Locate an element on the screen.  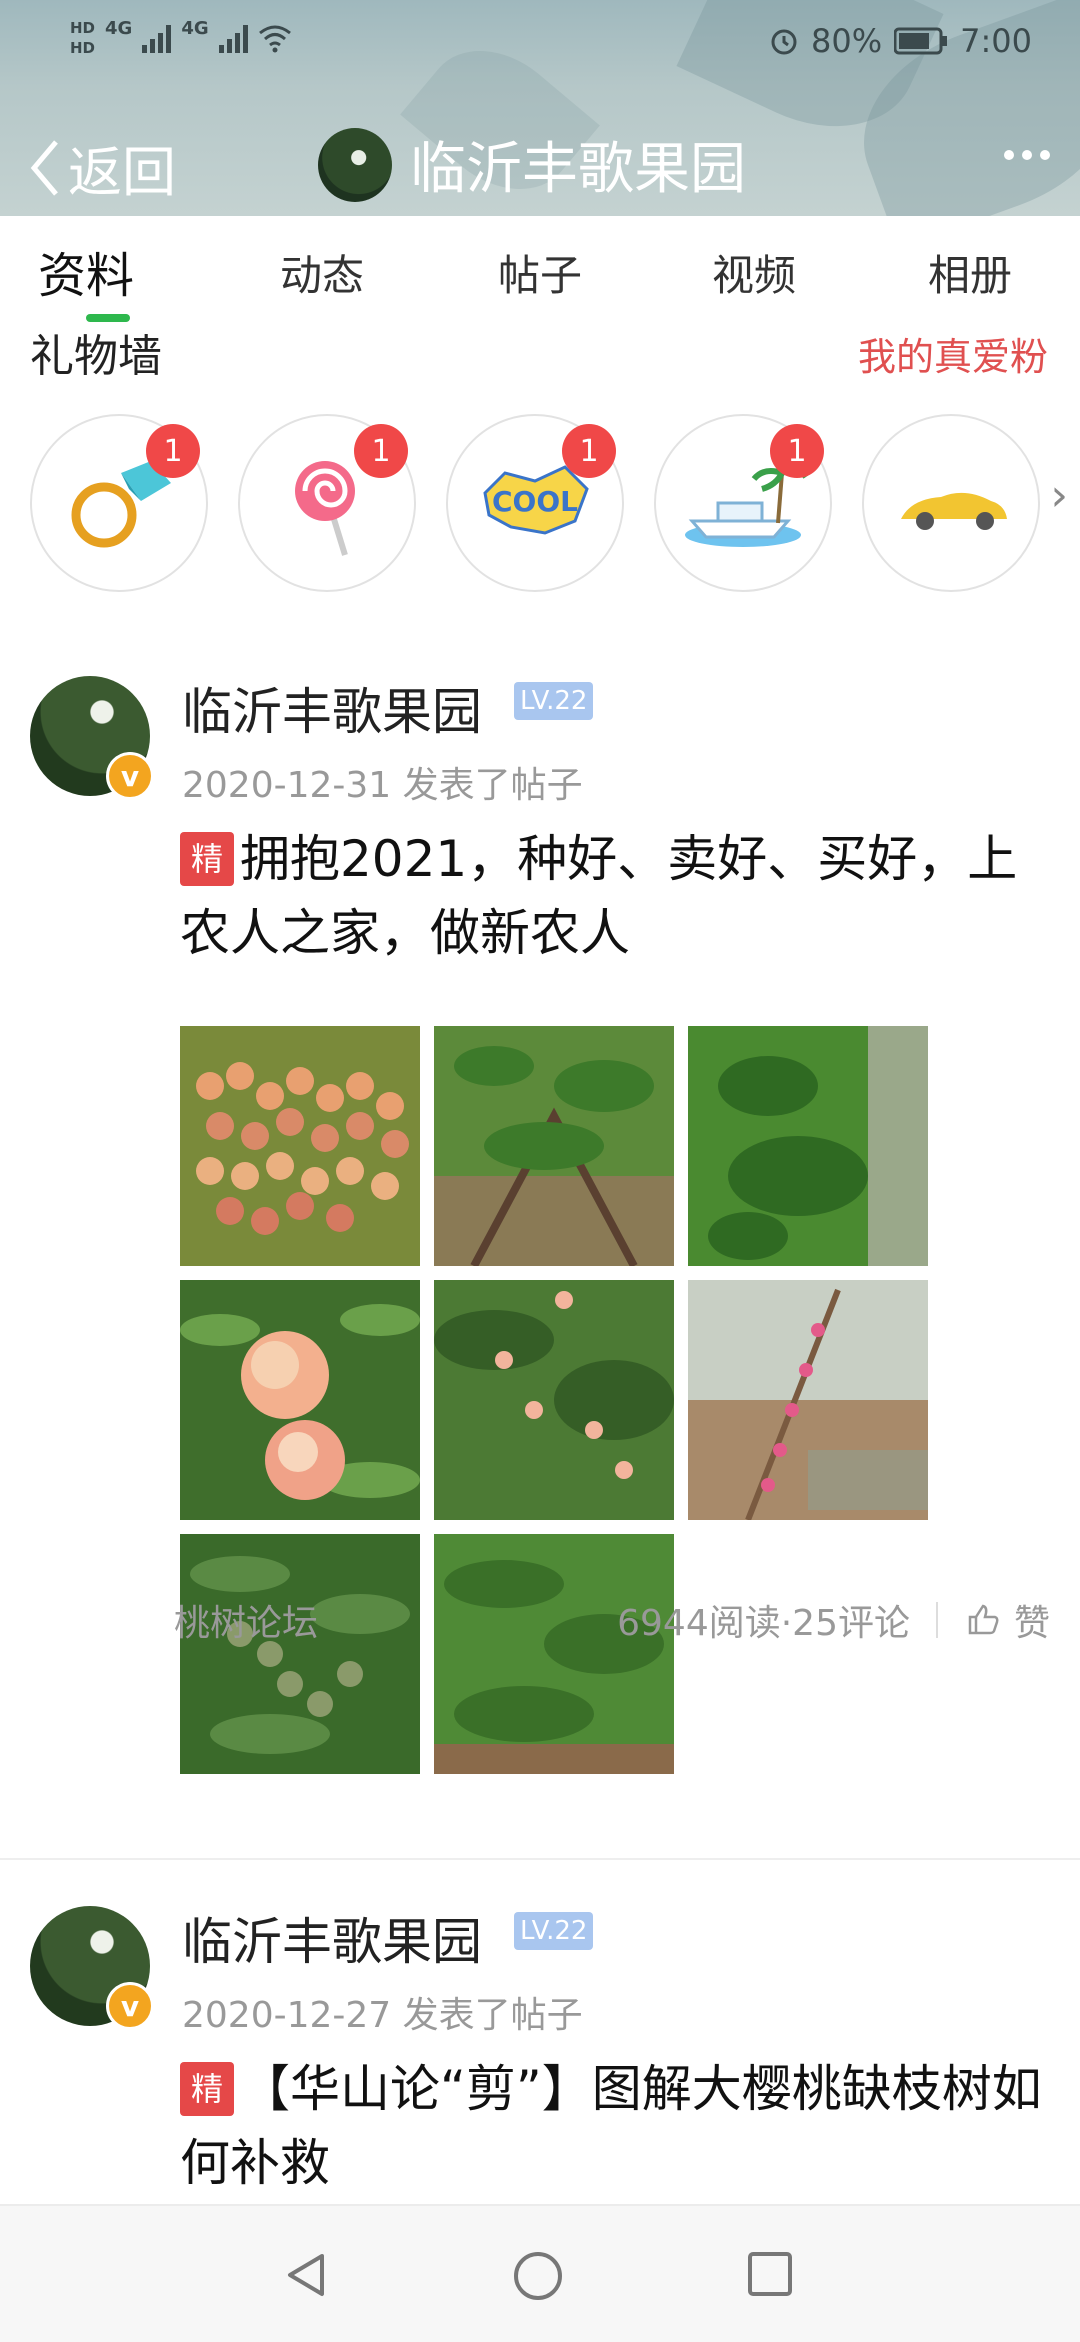
post-title: 【华山论“剪”】图解大樱桃缺枝树如何补救 is located at coordinates (611, 2126).